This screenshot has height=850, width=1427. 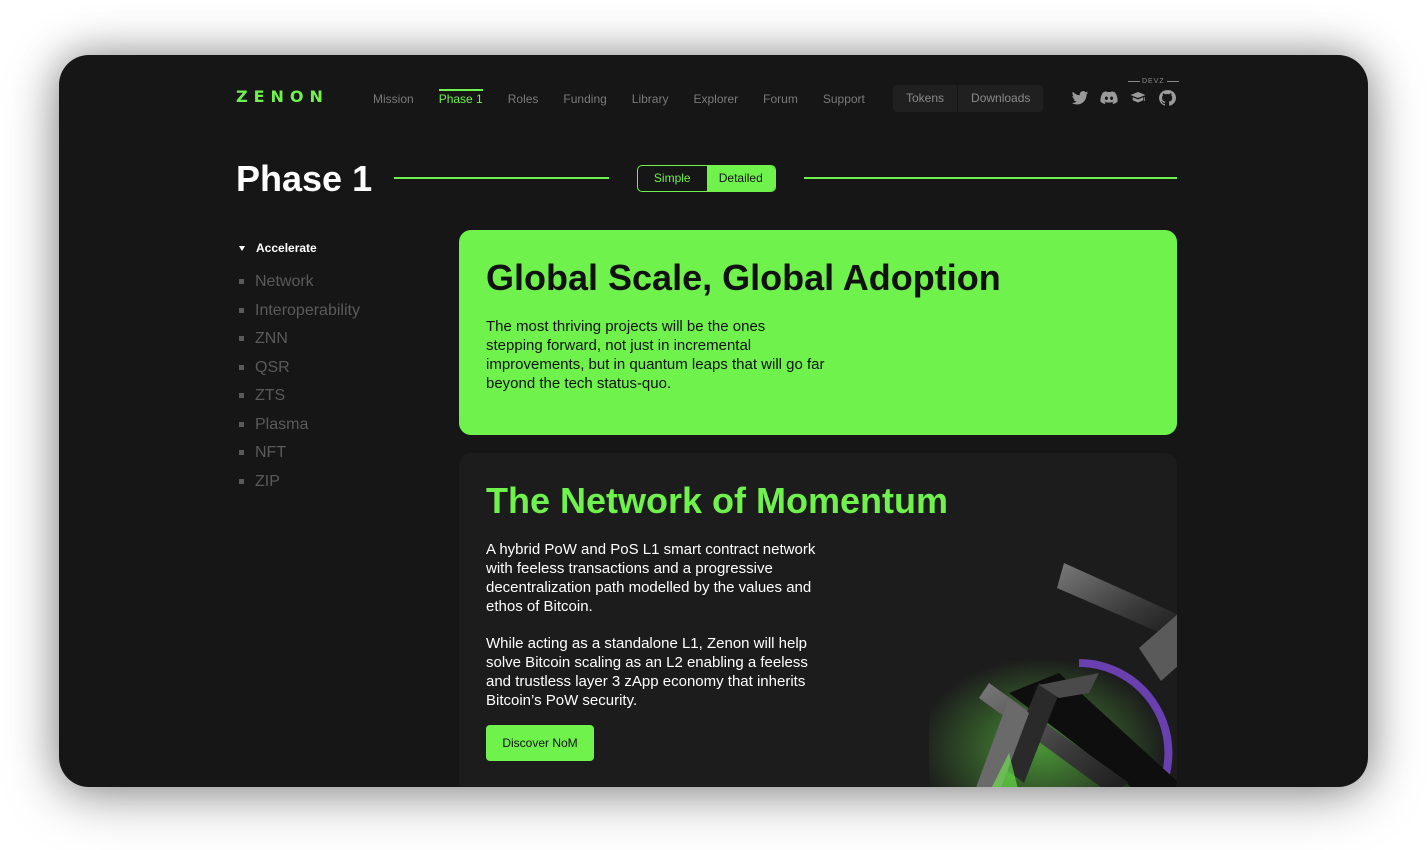 I want to click on page-title: Phase 1, so click(x=304, y=178).